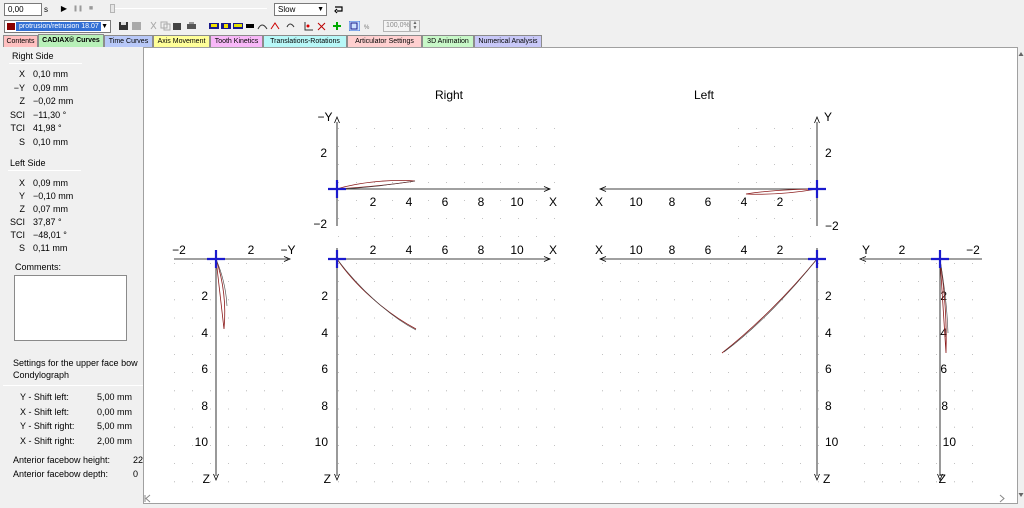 This screenshot has width=1024, height=508. What do you see at coordinates (275, 26) in the screenshot?
I see `measure-icon` at bounding box center [275, 26].